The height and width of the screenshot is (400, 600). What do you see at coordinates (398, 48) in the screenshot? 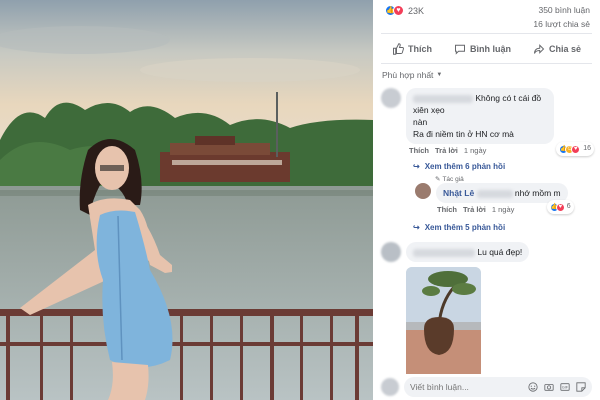
I see `thumbs-up-icon` at bounding box center [398, 48].